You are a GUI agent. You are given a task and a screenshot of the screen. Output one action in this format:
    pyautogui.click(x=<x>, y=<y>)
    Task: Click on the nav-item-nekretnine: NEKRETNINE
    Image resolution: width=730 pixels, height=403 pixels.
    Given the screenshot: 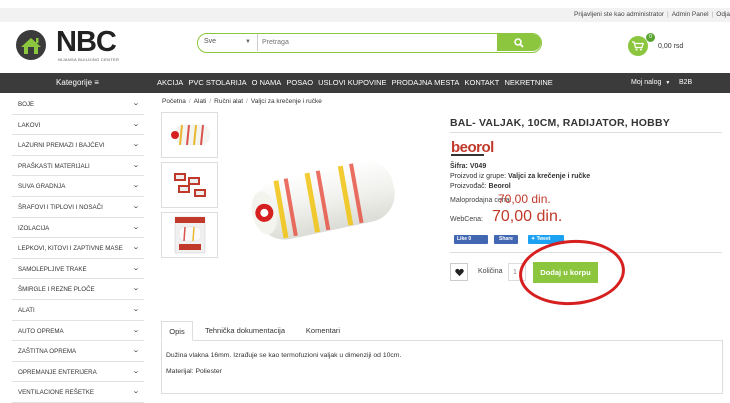 What is the action you would take?
    pyautogui.click(x=528, y=82)
    